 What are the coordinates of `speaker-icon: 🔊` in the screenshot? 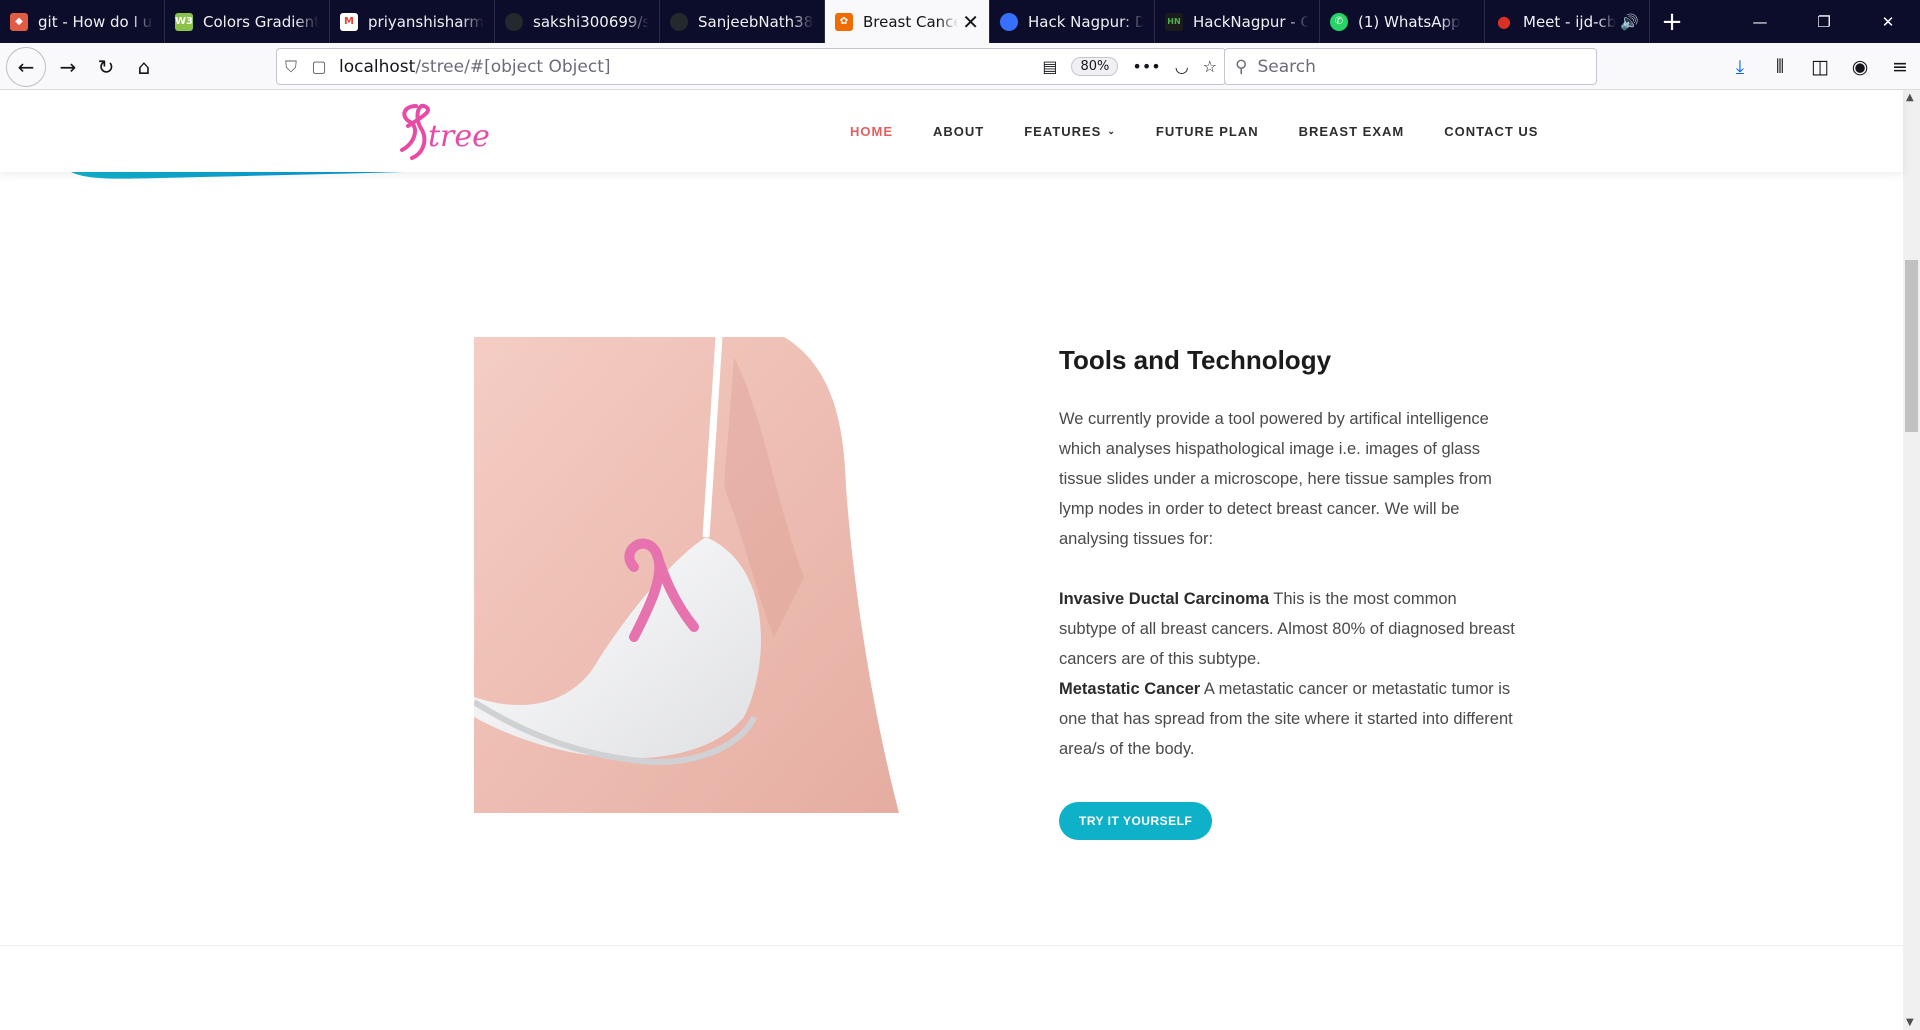 It's located at (1627, 22).